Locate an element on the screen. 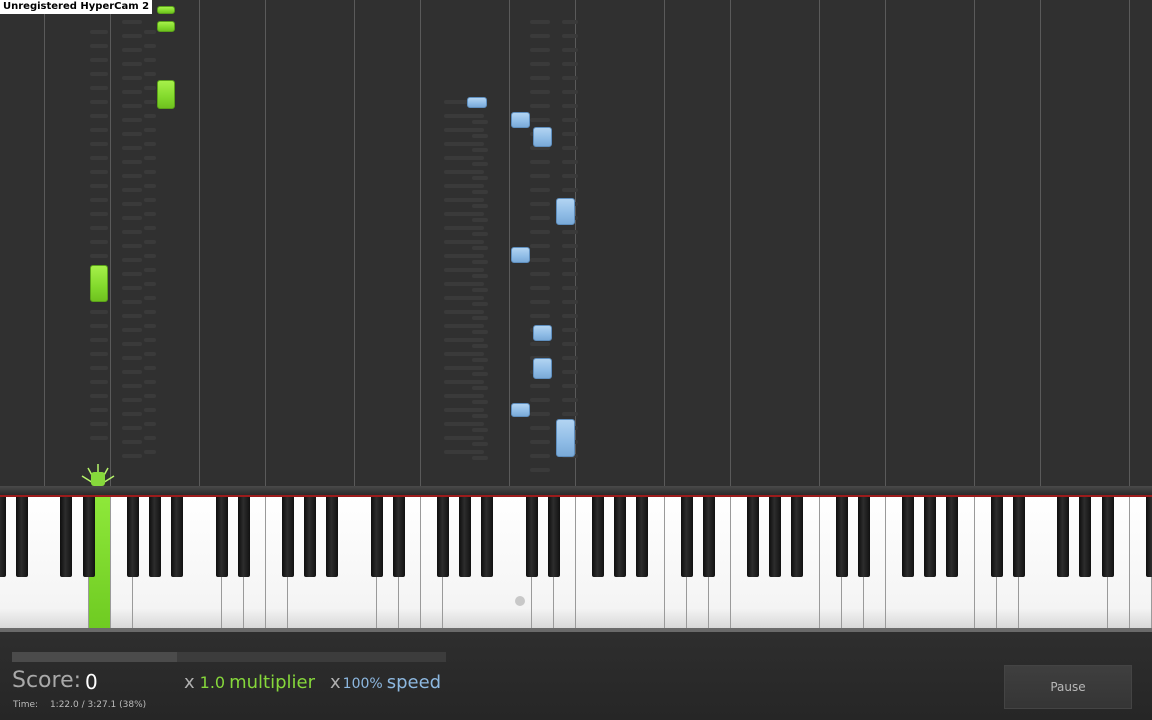  pause-button: Pause is located at coordinates (1068, 687).